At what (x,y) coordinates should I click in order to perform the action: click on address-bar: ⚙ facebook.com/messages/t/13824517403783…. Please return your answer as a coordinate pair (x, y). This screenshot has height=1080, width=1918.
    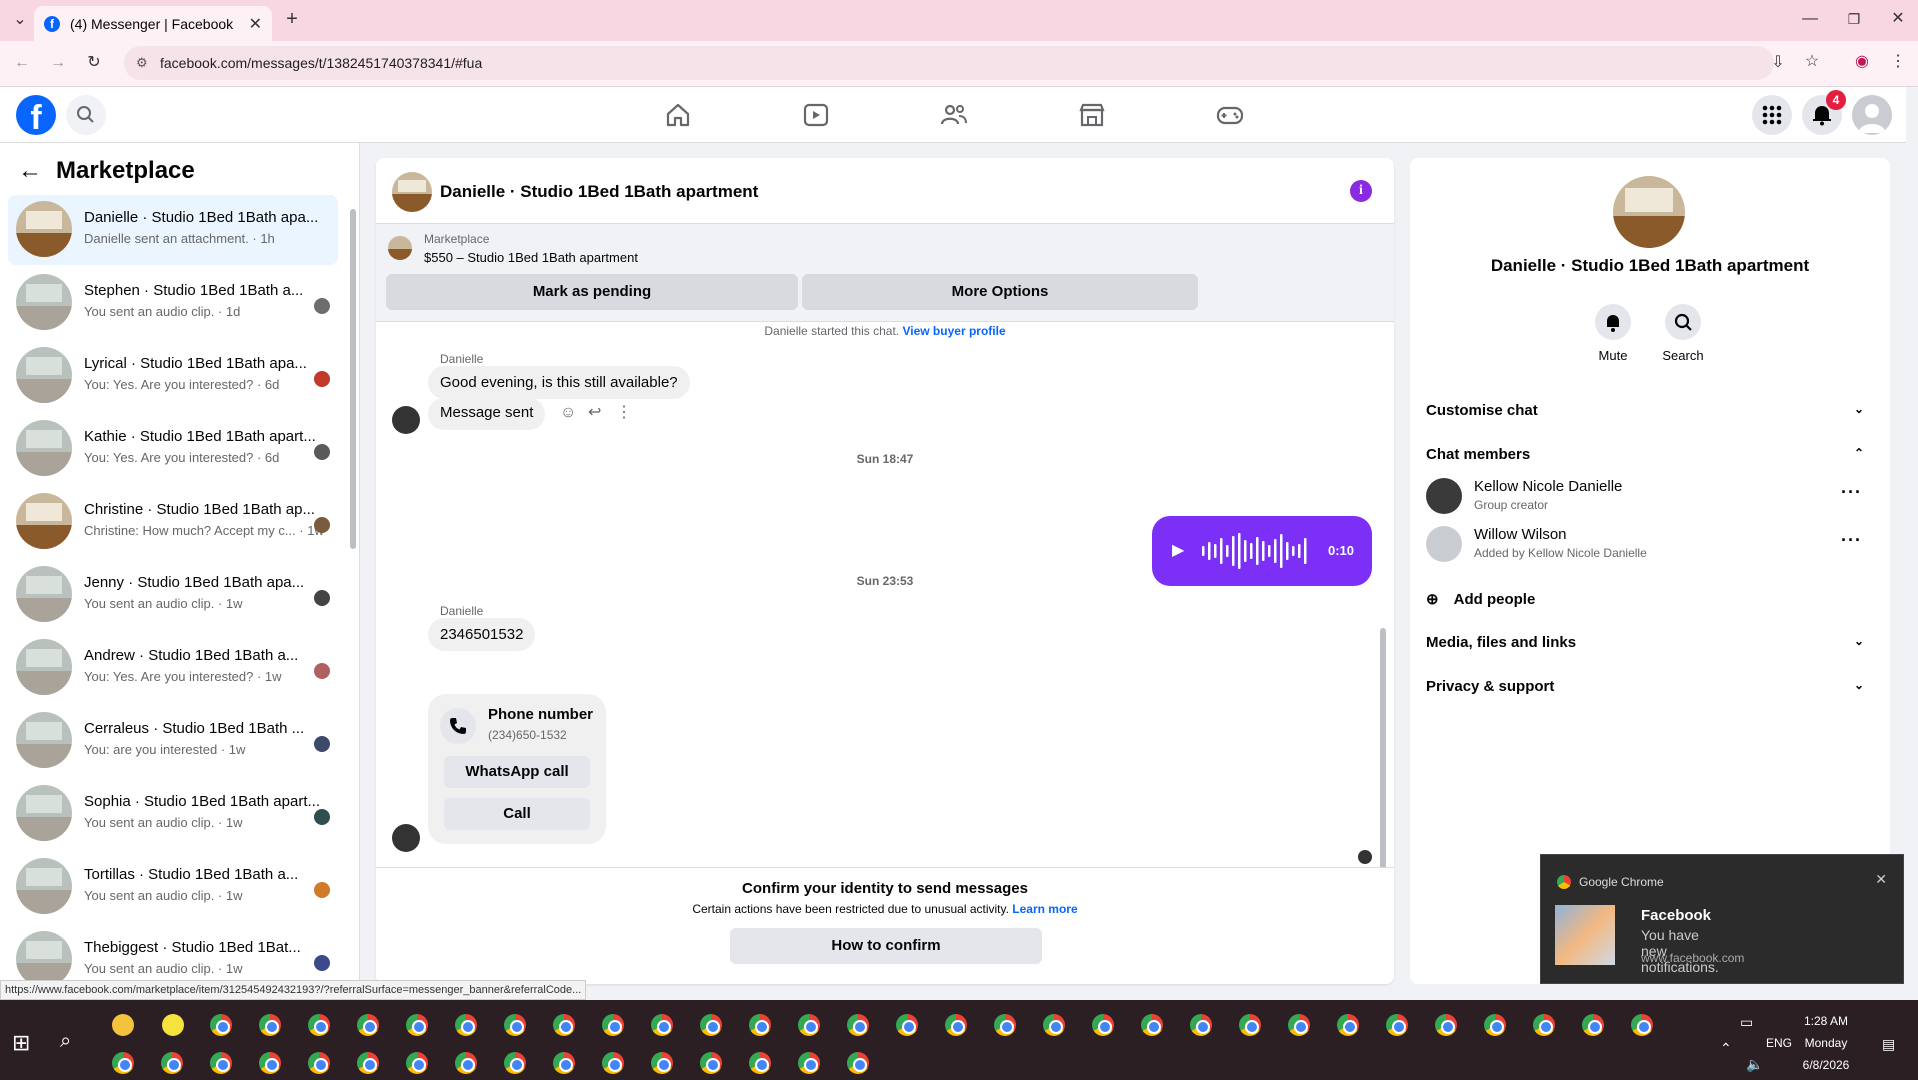
    Looking at the image, I should click on (949, 63).